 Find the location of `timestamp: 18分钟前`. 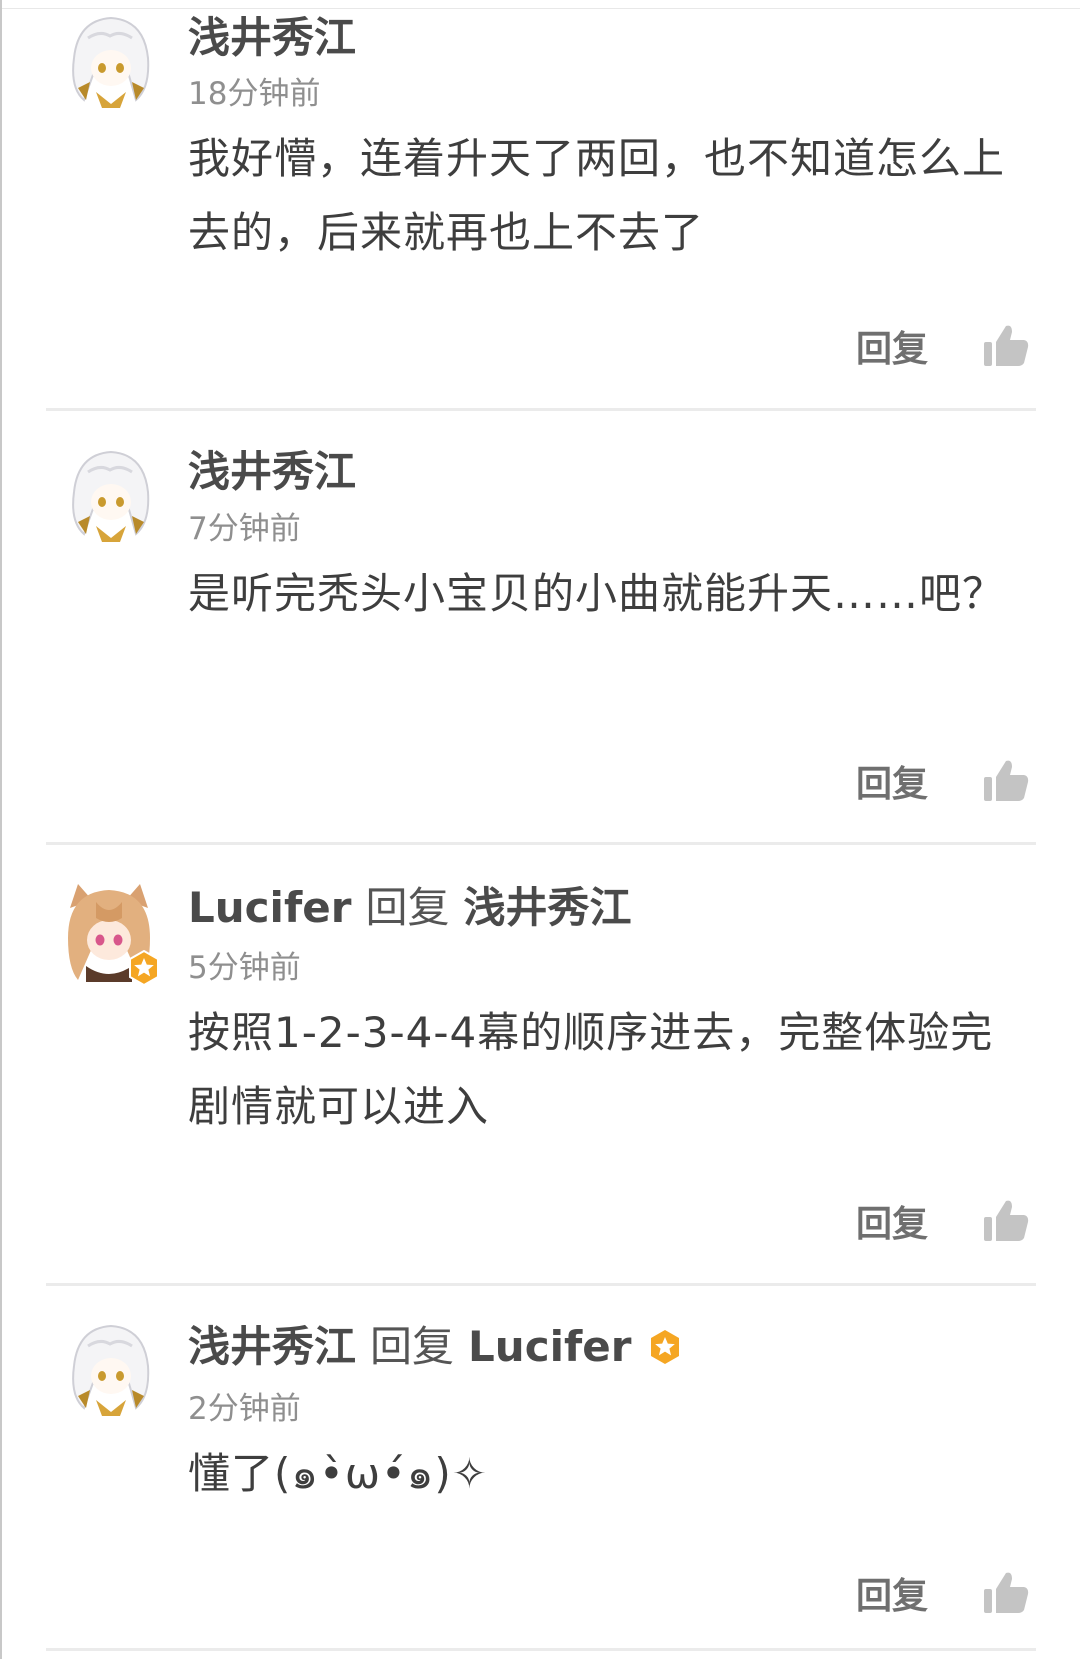

timestamp: 18分钟前 is located at coordinates (254, 94).